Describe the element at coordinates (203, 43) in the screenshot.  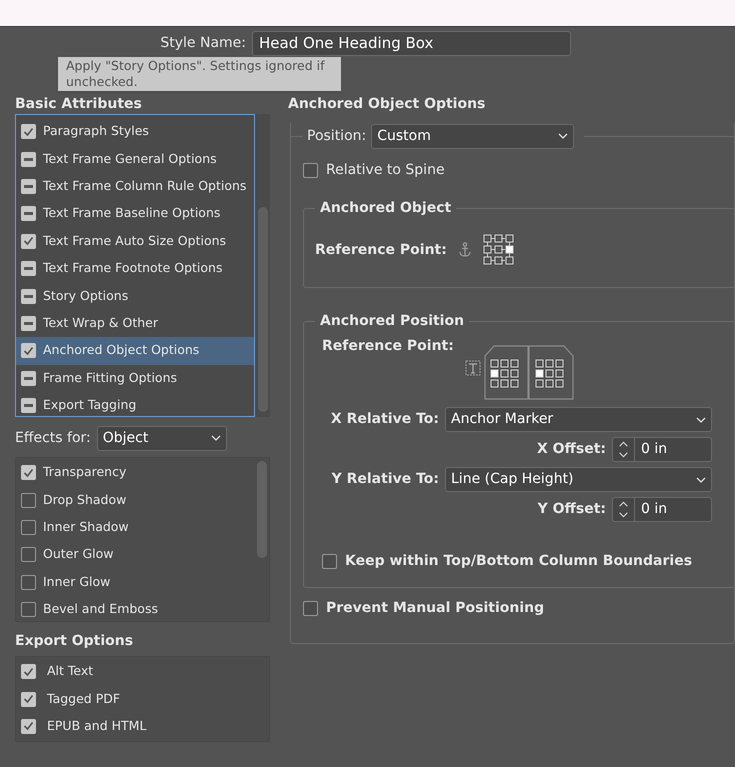
I see `field-label: Style Name:` at that location.